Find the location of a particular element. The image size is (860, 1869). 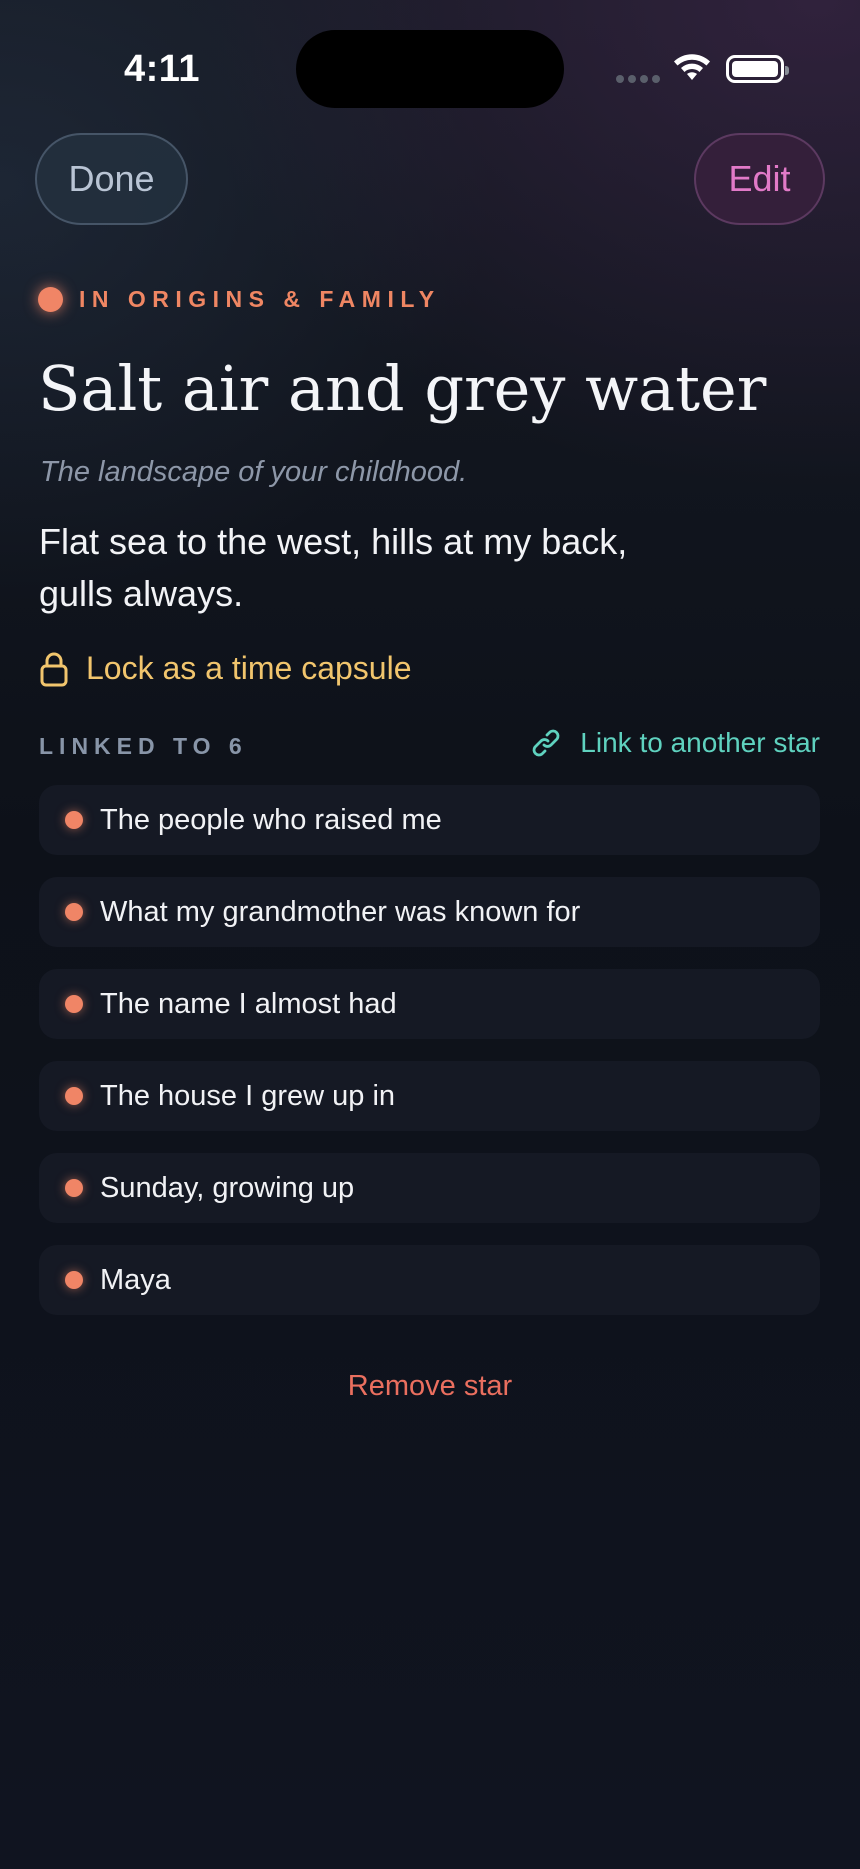

star-body-line: gulls always. is located at coordinates (141, 593).